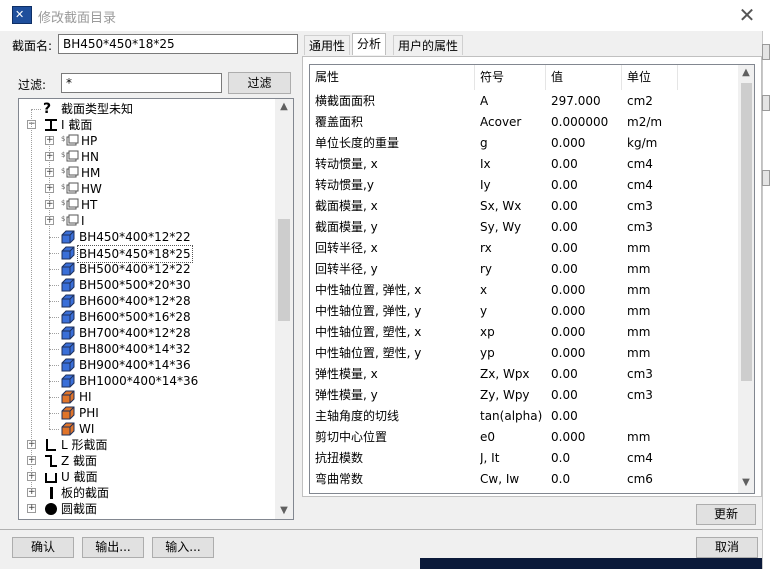  Describe the element at coordinates (525, 332) in the screenshot. I see `table-row: 中性轴位置, 塑性, x xp 0.000 mm` at that location.